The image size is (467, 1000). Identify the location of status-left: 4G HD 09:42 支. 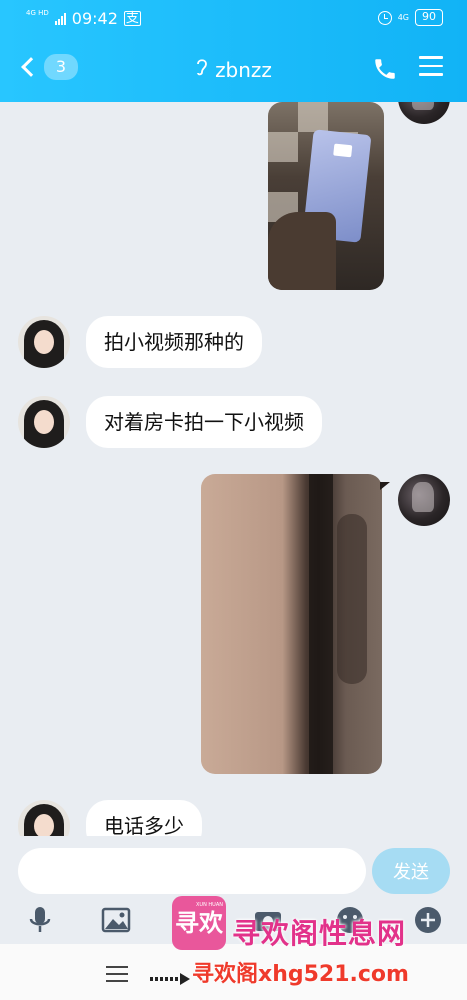
(83, 18).